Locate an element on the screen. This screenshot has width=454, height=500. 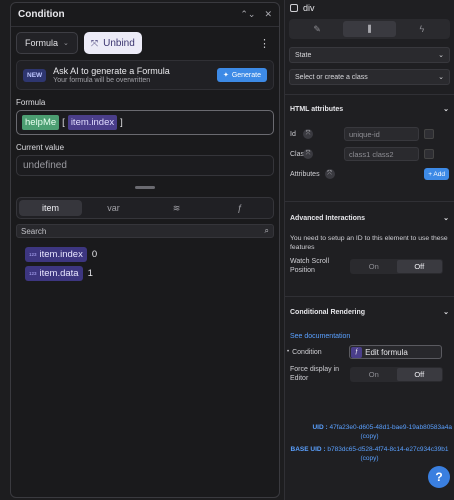
unbind-button: ⤧ Unbind is located at coordinates (112, 43).